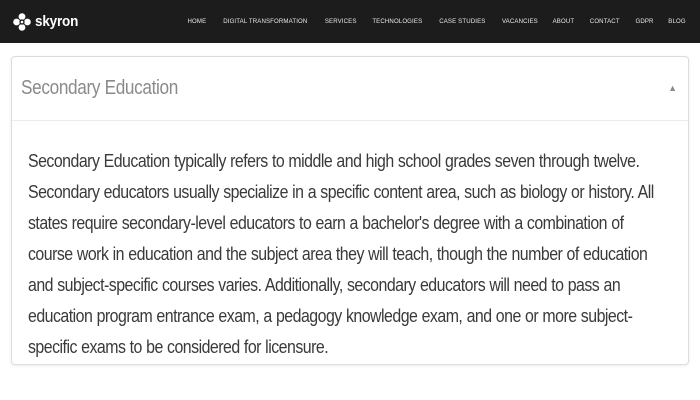 The image size is (700, 400). What do you see at coordinates (266, 21) in the screenshot?
I see `nav-item-digital-transformation: DIGITAL TRANSFORMATION` at bounding box center [266, 21].